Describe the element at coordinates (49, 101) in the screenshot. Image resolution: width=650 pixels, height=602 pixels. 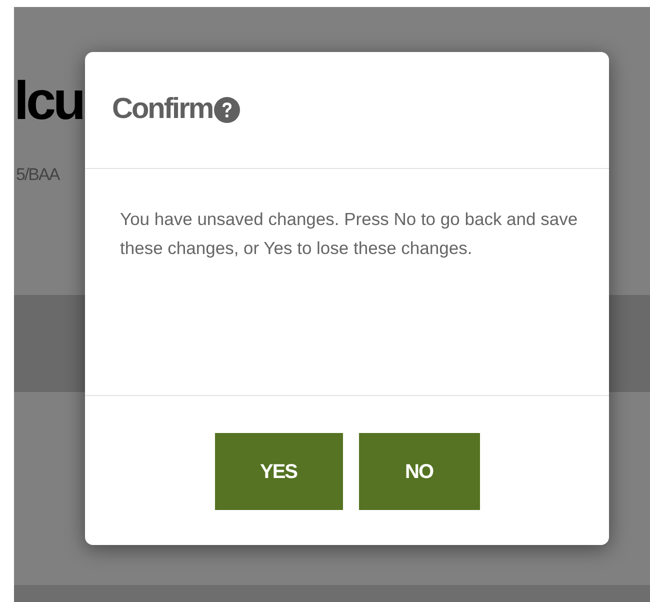
I see `page-heading: lcu` at that location.